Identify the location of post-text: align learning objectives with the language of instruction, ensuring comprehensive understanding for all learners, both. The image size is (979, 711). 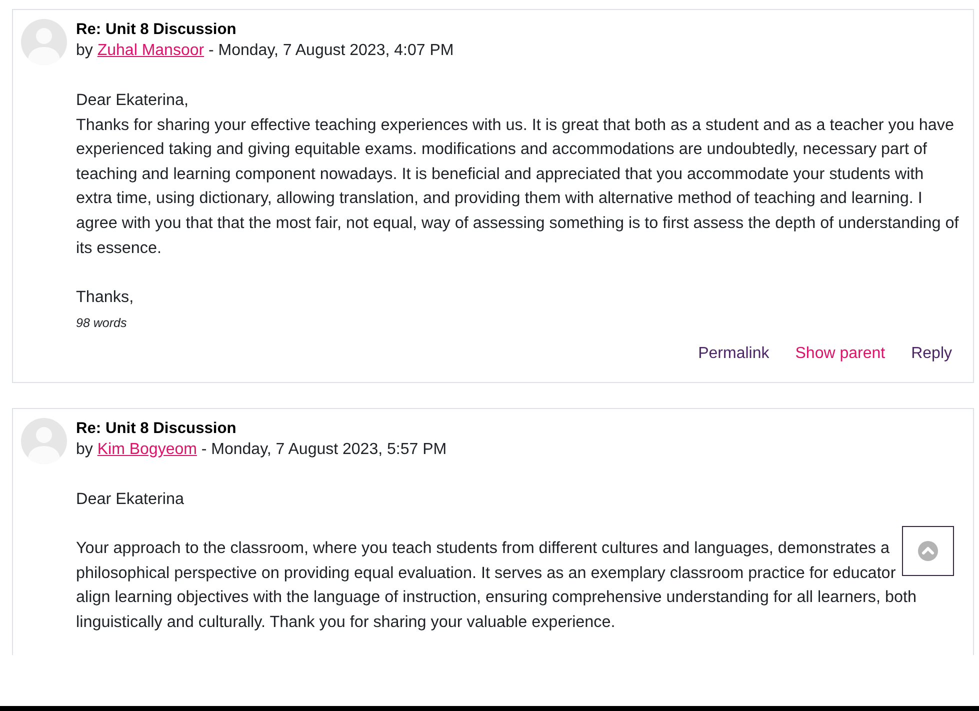
(496, 597).